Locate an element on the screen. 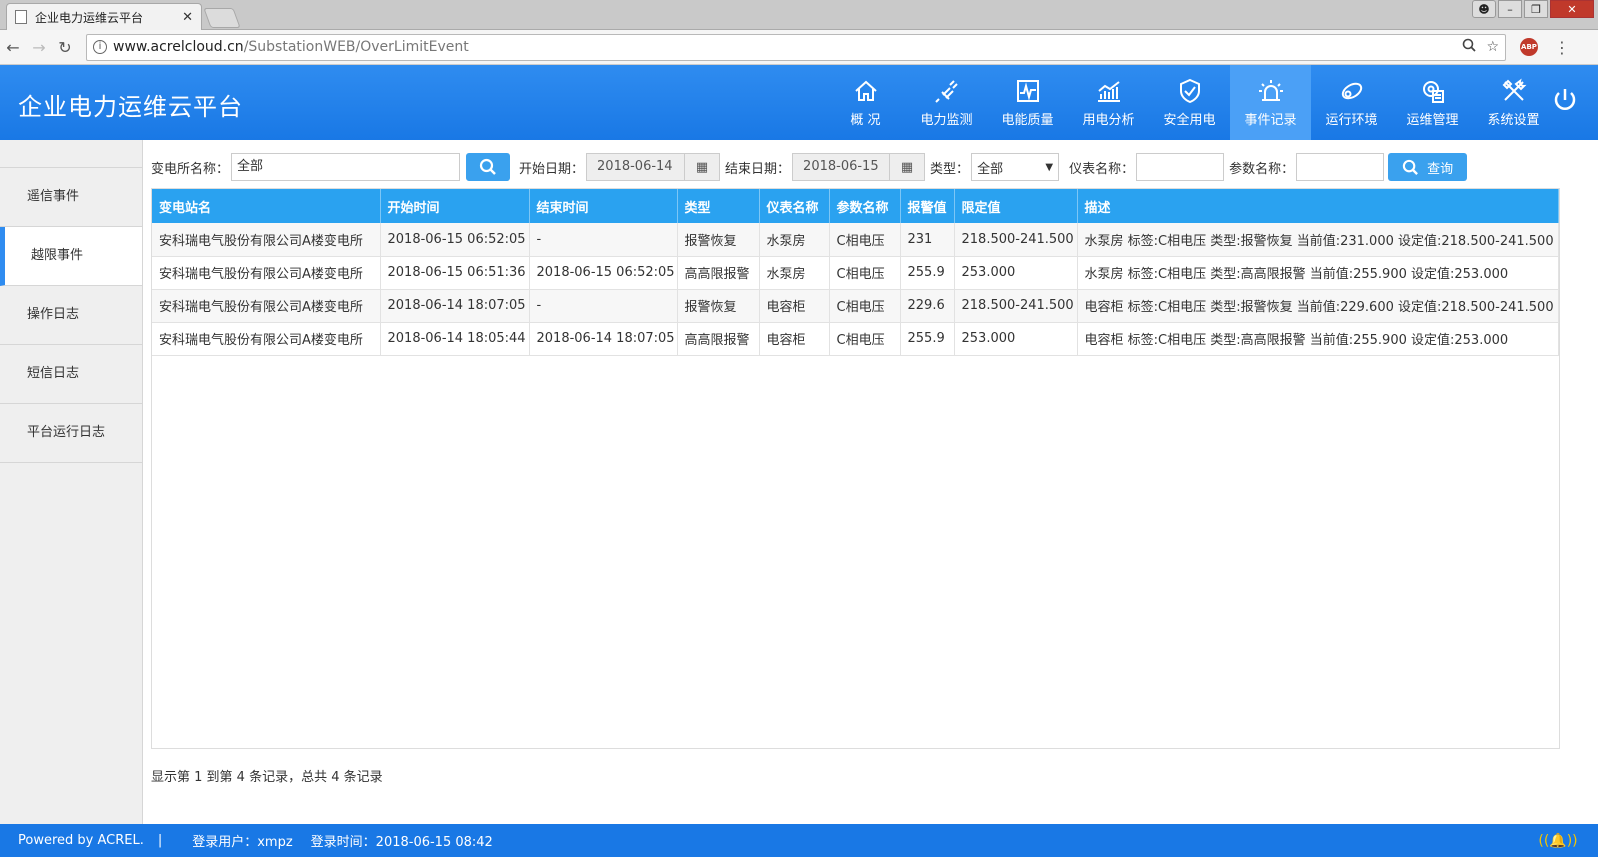 Image resolution: width=1598 pixels, height=857 pixels. query-button: 查询 is located at coordinates (1428, 167).